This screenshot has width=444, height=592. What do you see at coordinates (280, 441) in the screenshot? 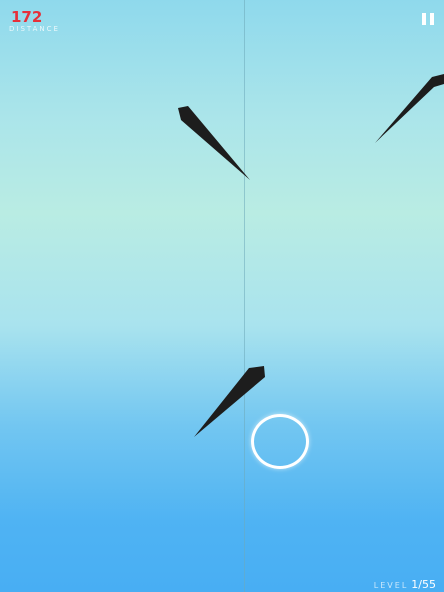
I see `player-ring` at bounding box center [280, 441].